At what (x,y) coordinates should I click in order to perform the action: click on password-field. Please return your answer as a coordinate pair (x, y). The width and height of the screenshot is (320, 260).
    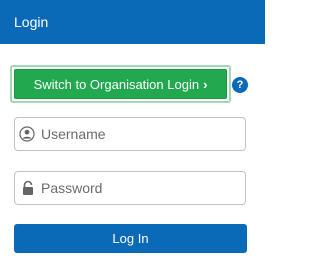
    Looking at the image, I should click on (130, 188).